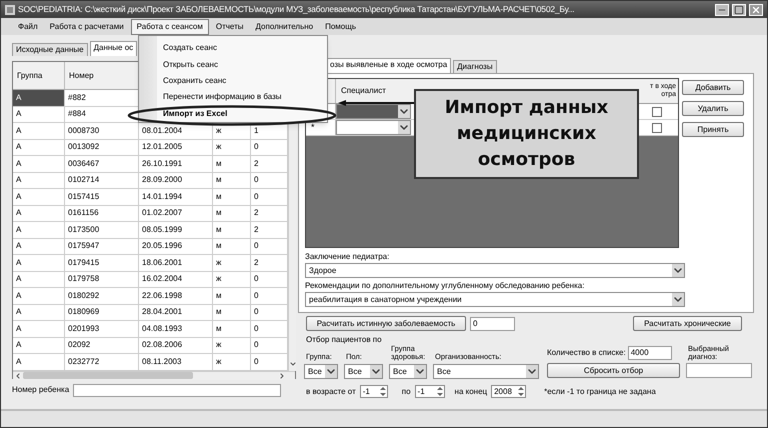 The height and width of the screenshot is (428, 768). What do you see at coordinates (219, 48) in the screenshot?
I see `menu-item: Создать сеанс` at bounding box center [219, 48].